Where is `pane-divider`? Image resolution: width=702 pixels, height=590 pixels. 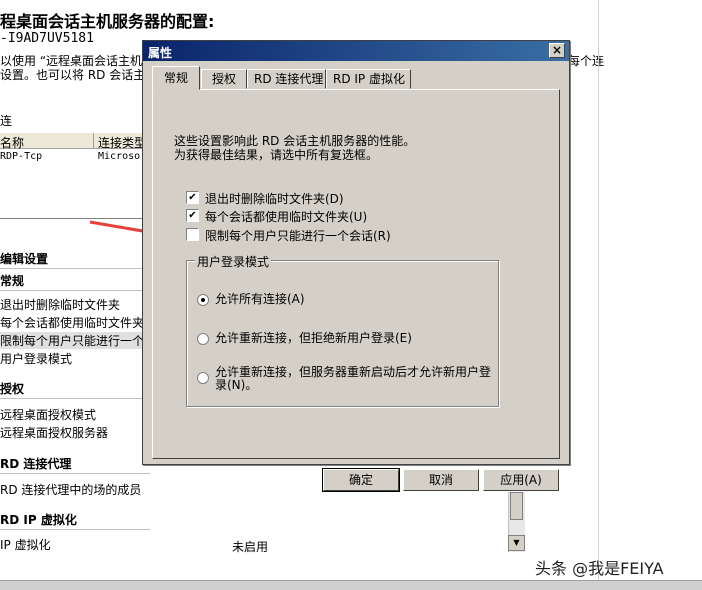 pane-divider is located at coordinates (598, 295).